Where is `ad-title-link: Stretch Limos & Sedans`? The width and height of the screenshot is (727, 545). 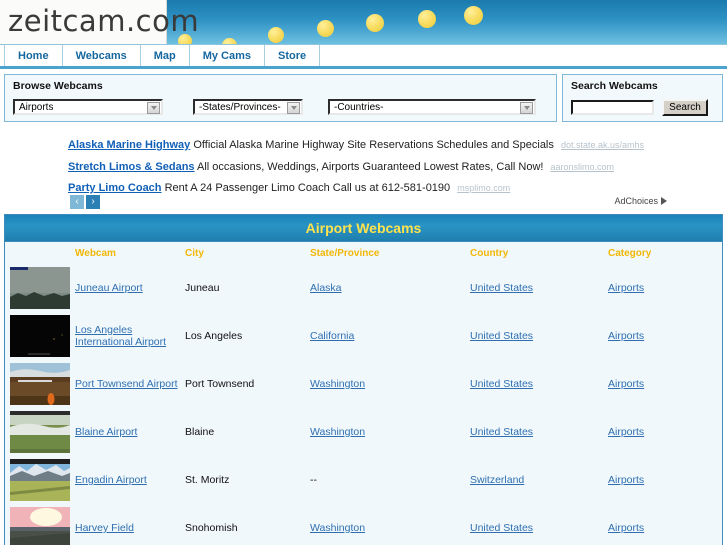 ad-title-link: Stretch Limos & Sedans is located at coordinates (131, 167).